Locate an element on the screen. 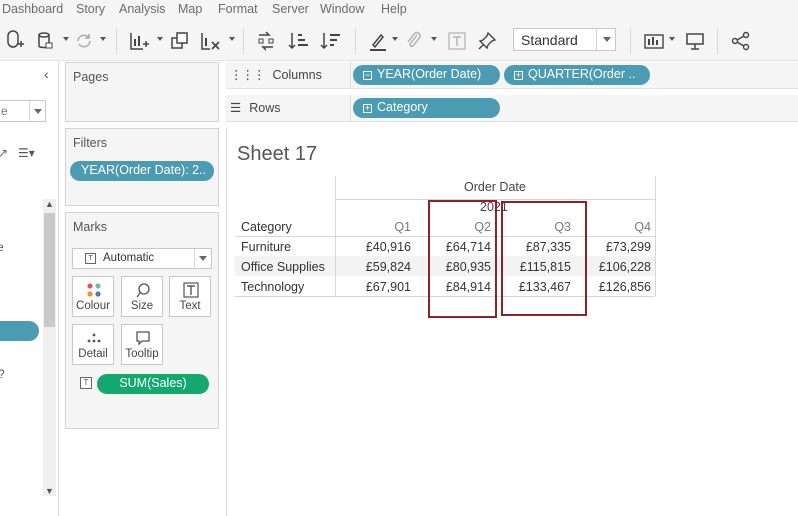  annotate-icon is located at coordinates (414, 41).